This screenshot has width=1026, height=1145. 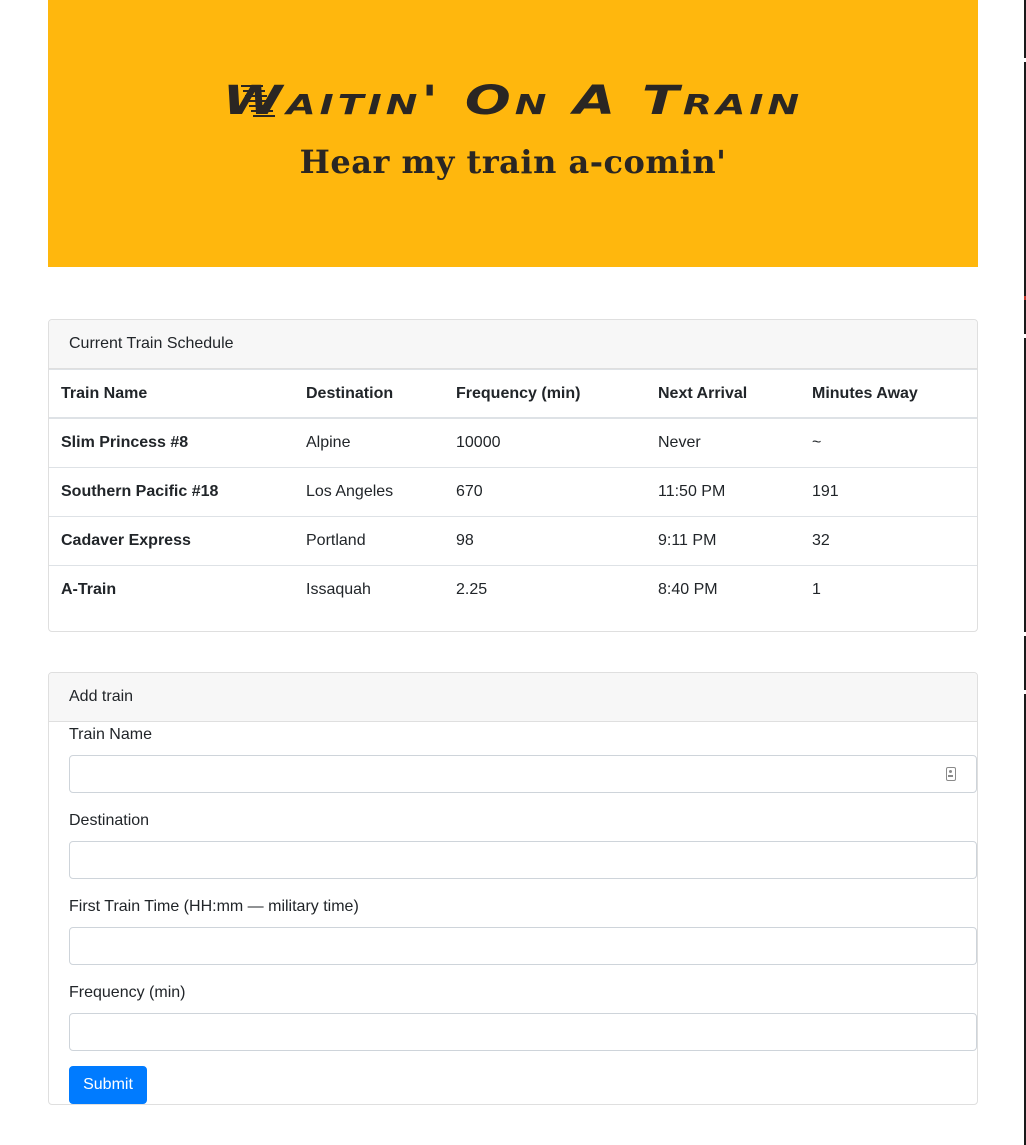 What do you see at coordinates (369, 442) in the screenshot?
I see `destination-cell: Alpine` at bounding box center [369, 442].